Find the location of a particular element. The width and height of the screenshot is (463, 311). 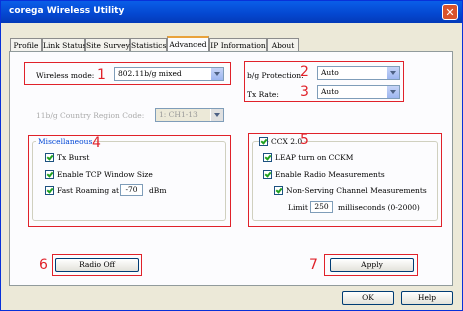

tab-statistics: Statistics is located at coordinates (148, 44).